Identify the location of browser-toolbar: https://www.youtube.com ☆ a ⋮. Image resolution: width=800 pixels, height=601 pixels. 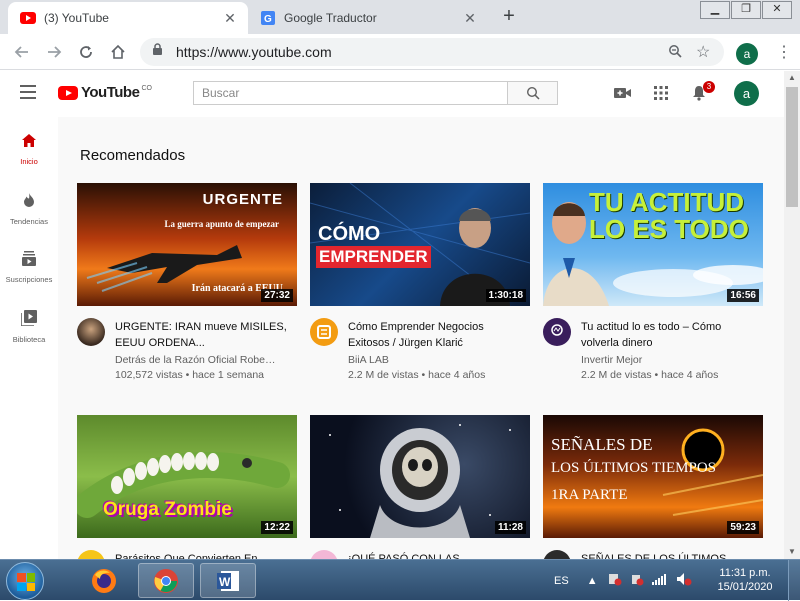
(400, 52).